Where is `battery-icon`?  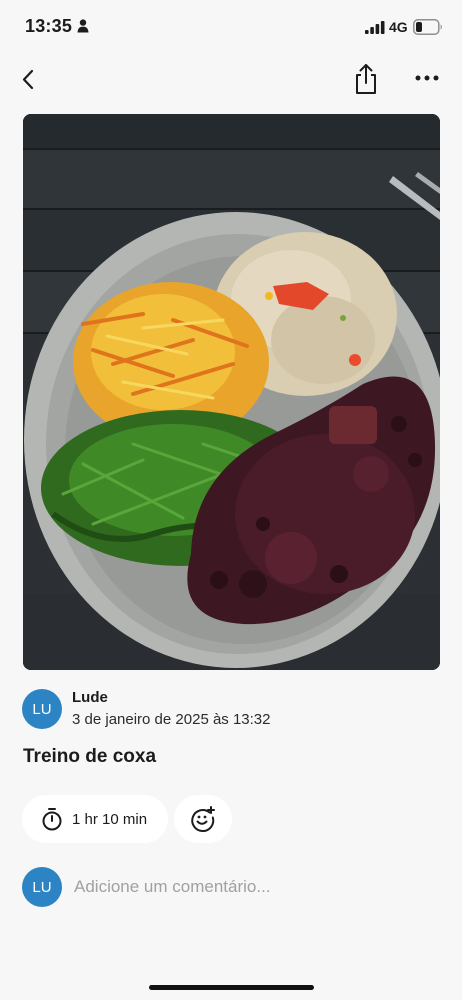 battery-icon is located at coordinates (427, 27).